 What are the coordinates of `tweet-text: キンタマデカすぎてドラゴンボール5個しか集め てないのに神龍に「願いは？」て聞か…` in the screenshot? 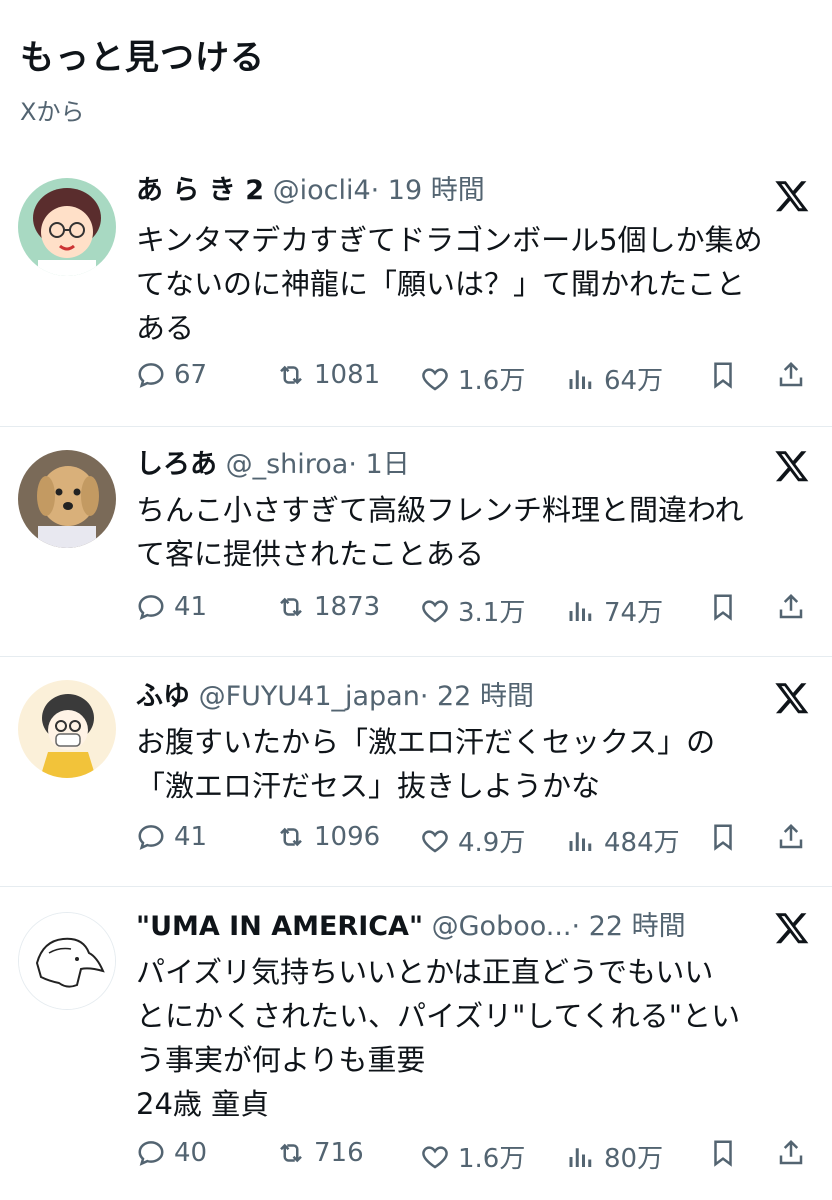 It's located at (449, 284).